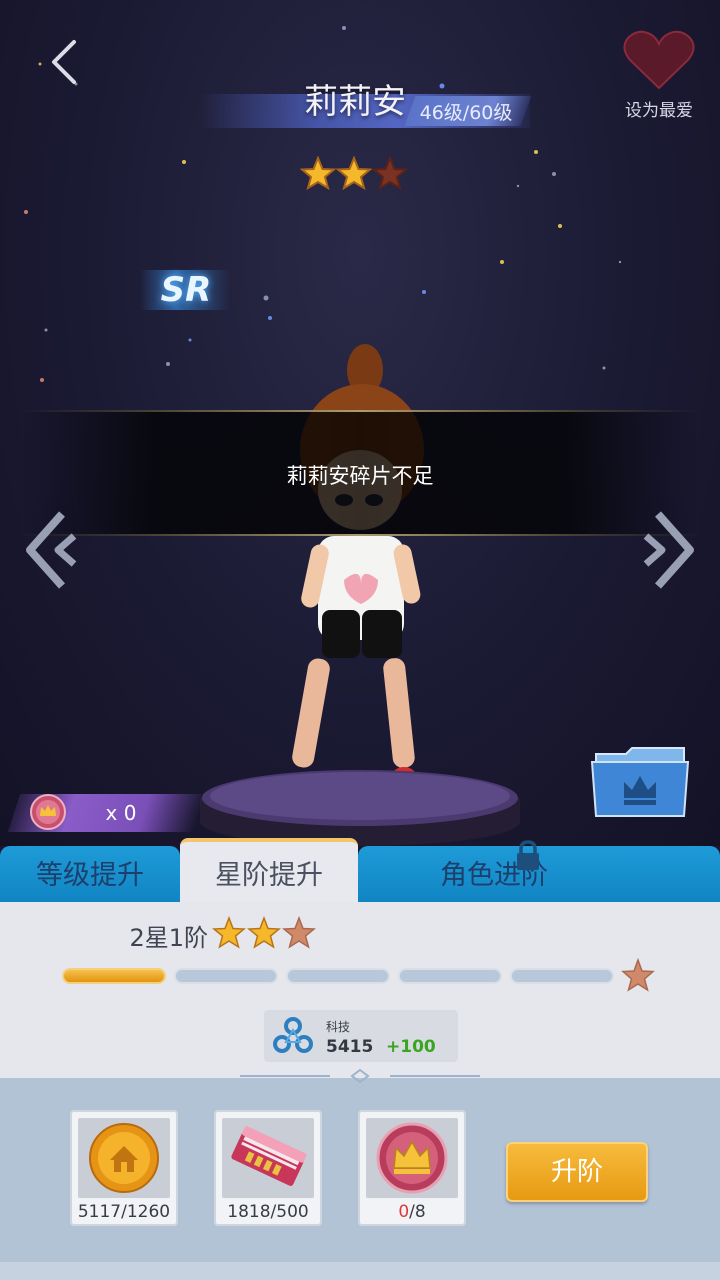 The image size is (720, 1280). What do you see at coordinates (404, 1212) in the screenshot?
I see `material-owned: 0` at bounding box center [404, 1212].